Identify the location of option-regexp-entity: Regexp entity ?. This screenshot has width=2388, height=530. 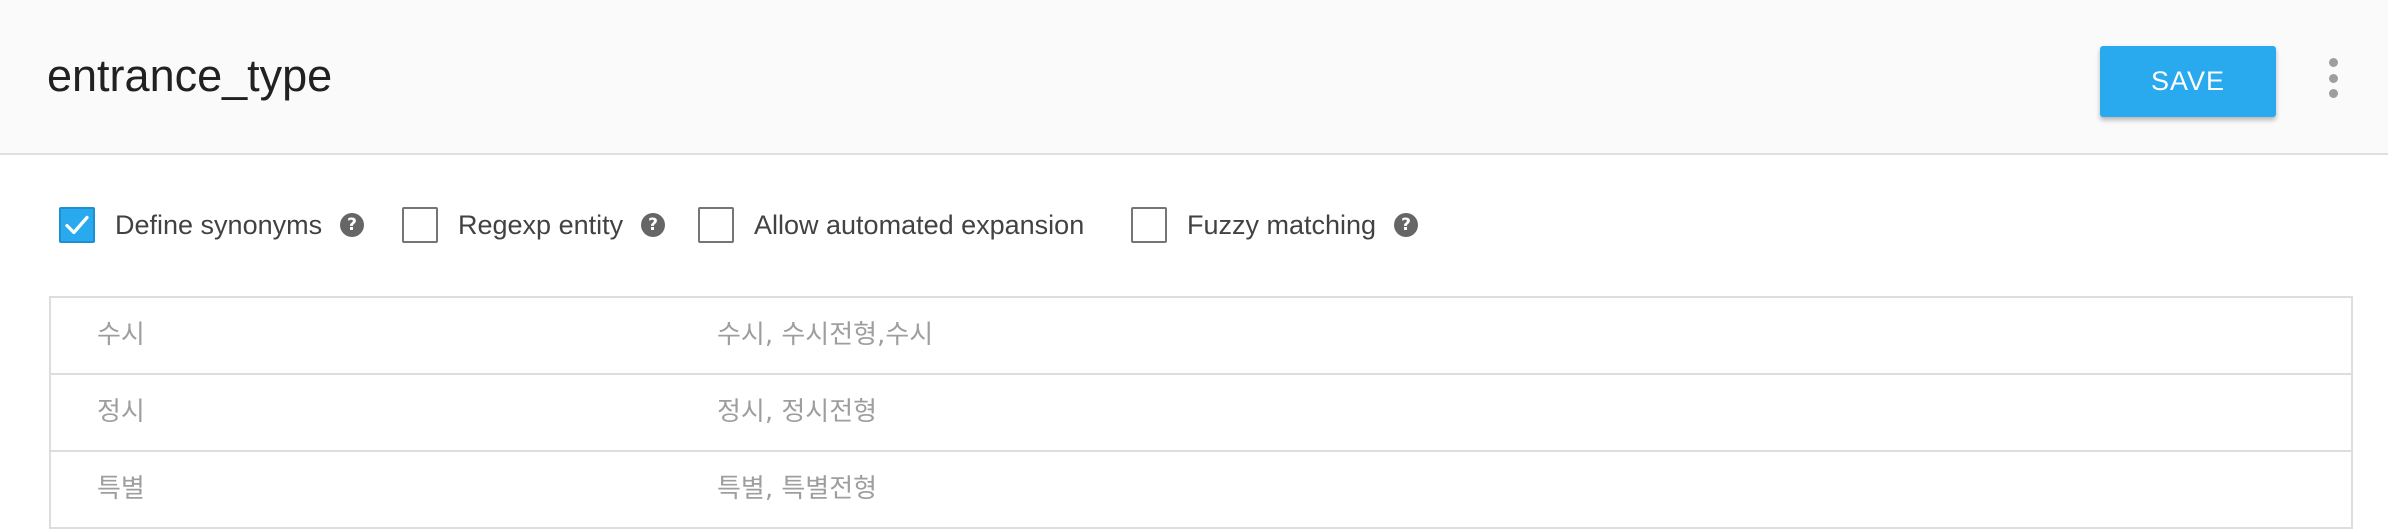
(534, 225).